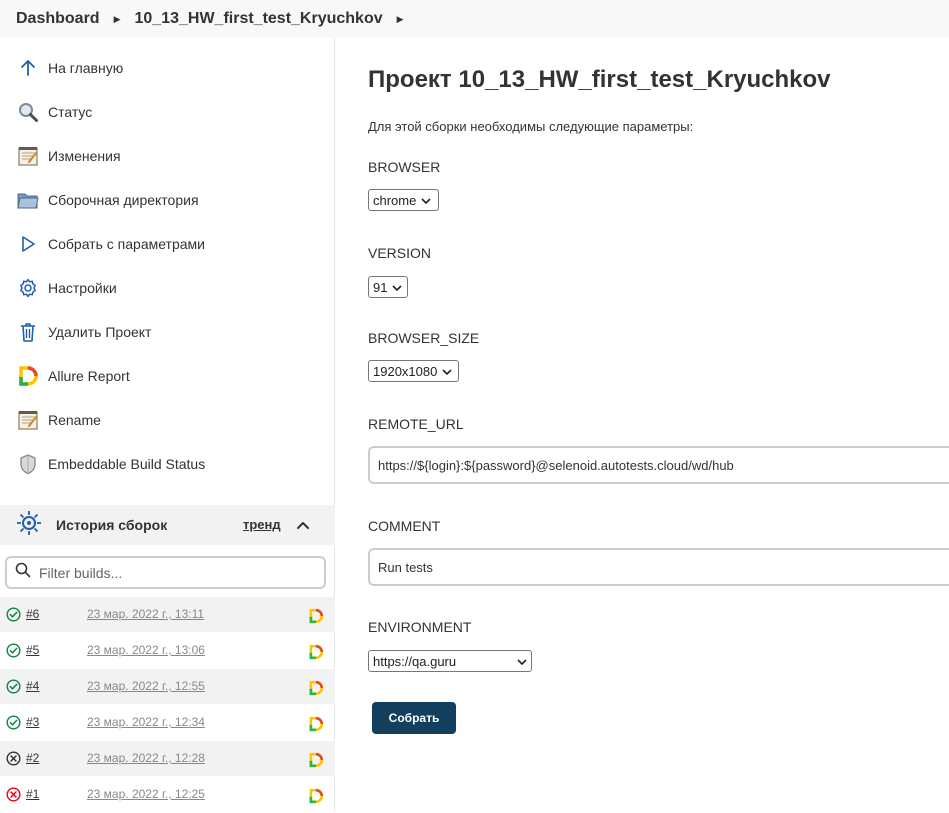 This screenshot has height=813, width=949. Describe the element at coordinates (32, 794) in the screenshot. I see `build-number-link: #1` at that location.